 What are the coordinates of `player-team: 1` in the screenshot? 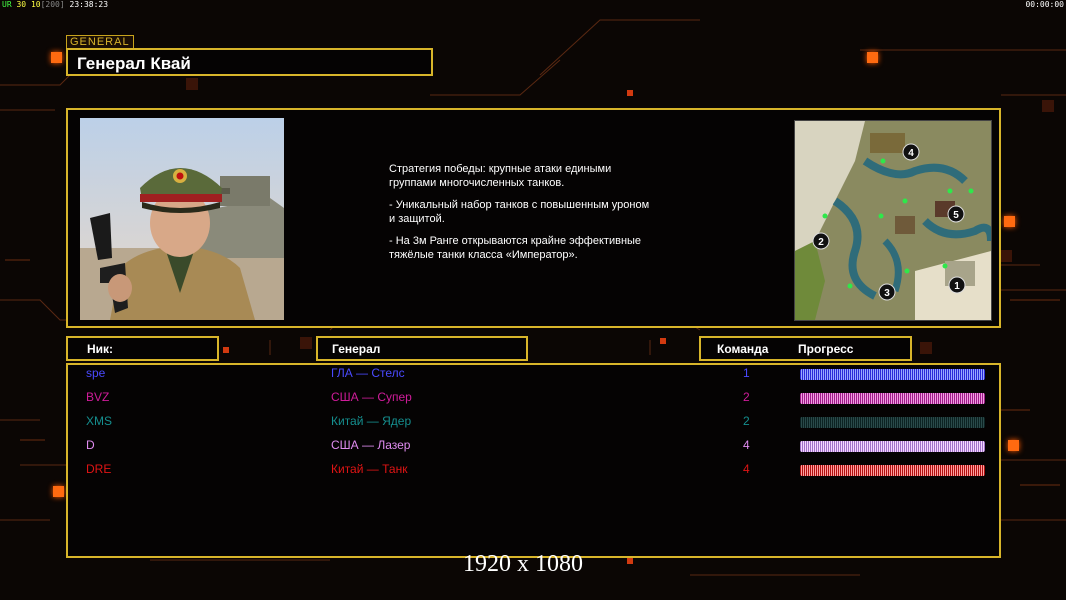 It's located at (746, 373).